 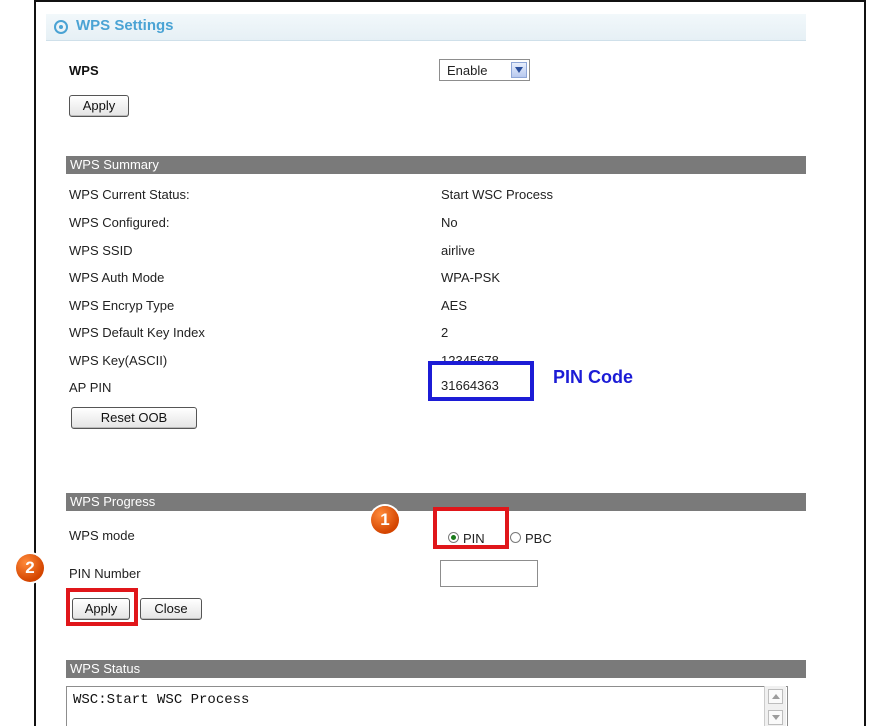 I want to click on summary-row-label: WPS Configured:, so click(x=119, y=222).